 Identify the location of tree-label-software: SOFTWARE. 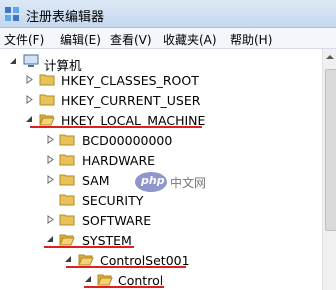
(117, 220).